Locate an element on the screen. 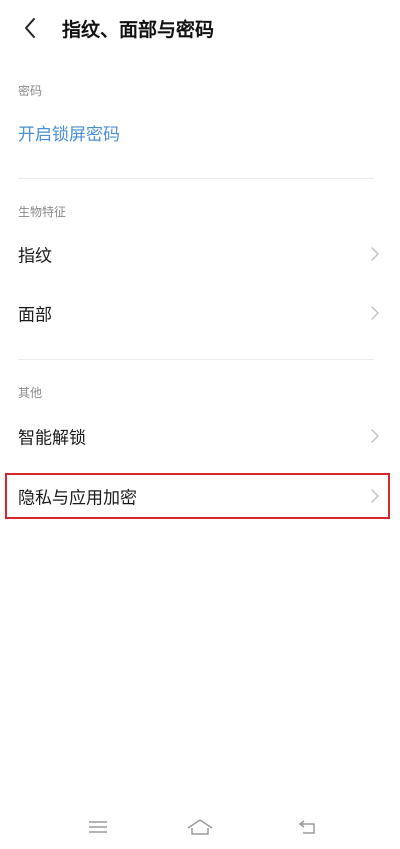 This screenshot has width=400, height=849. back-icon is located at coordinates (307, 827).